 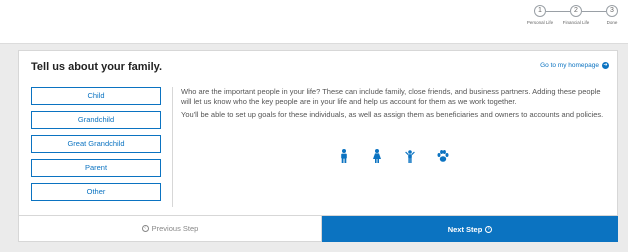 I want to click on step-2-label: Financial Life, so click(x=576, y=22).